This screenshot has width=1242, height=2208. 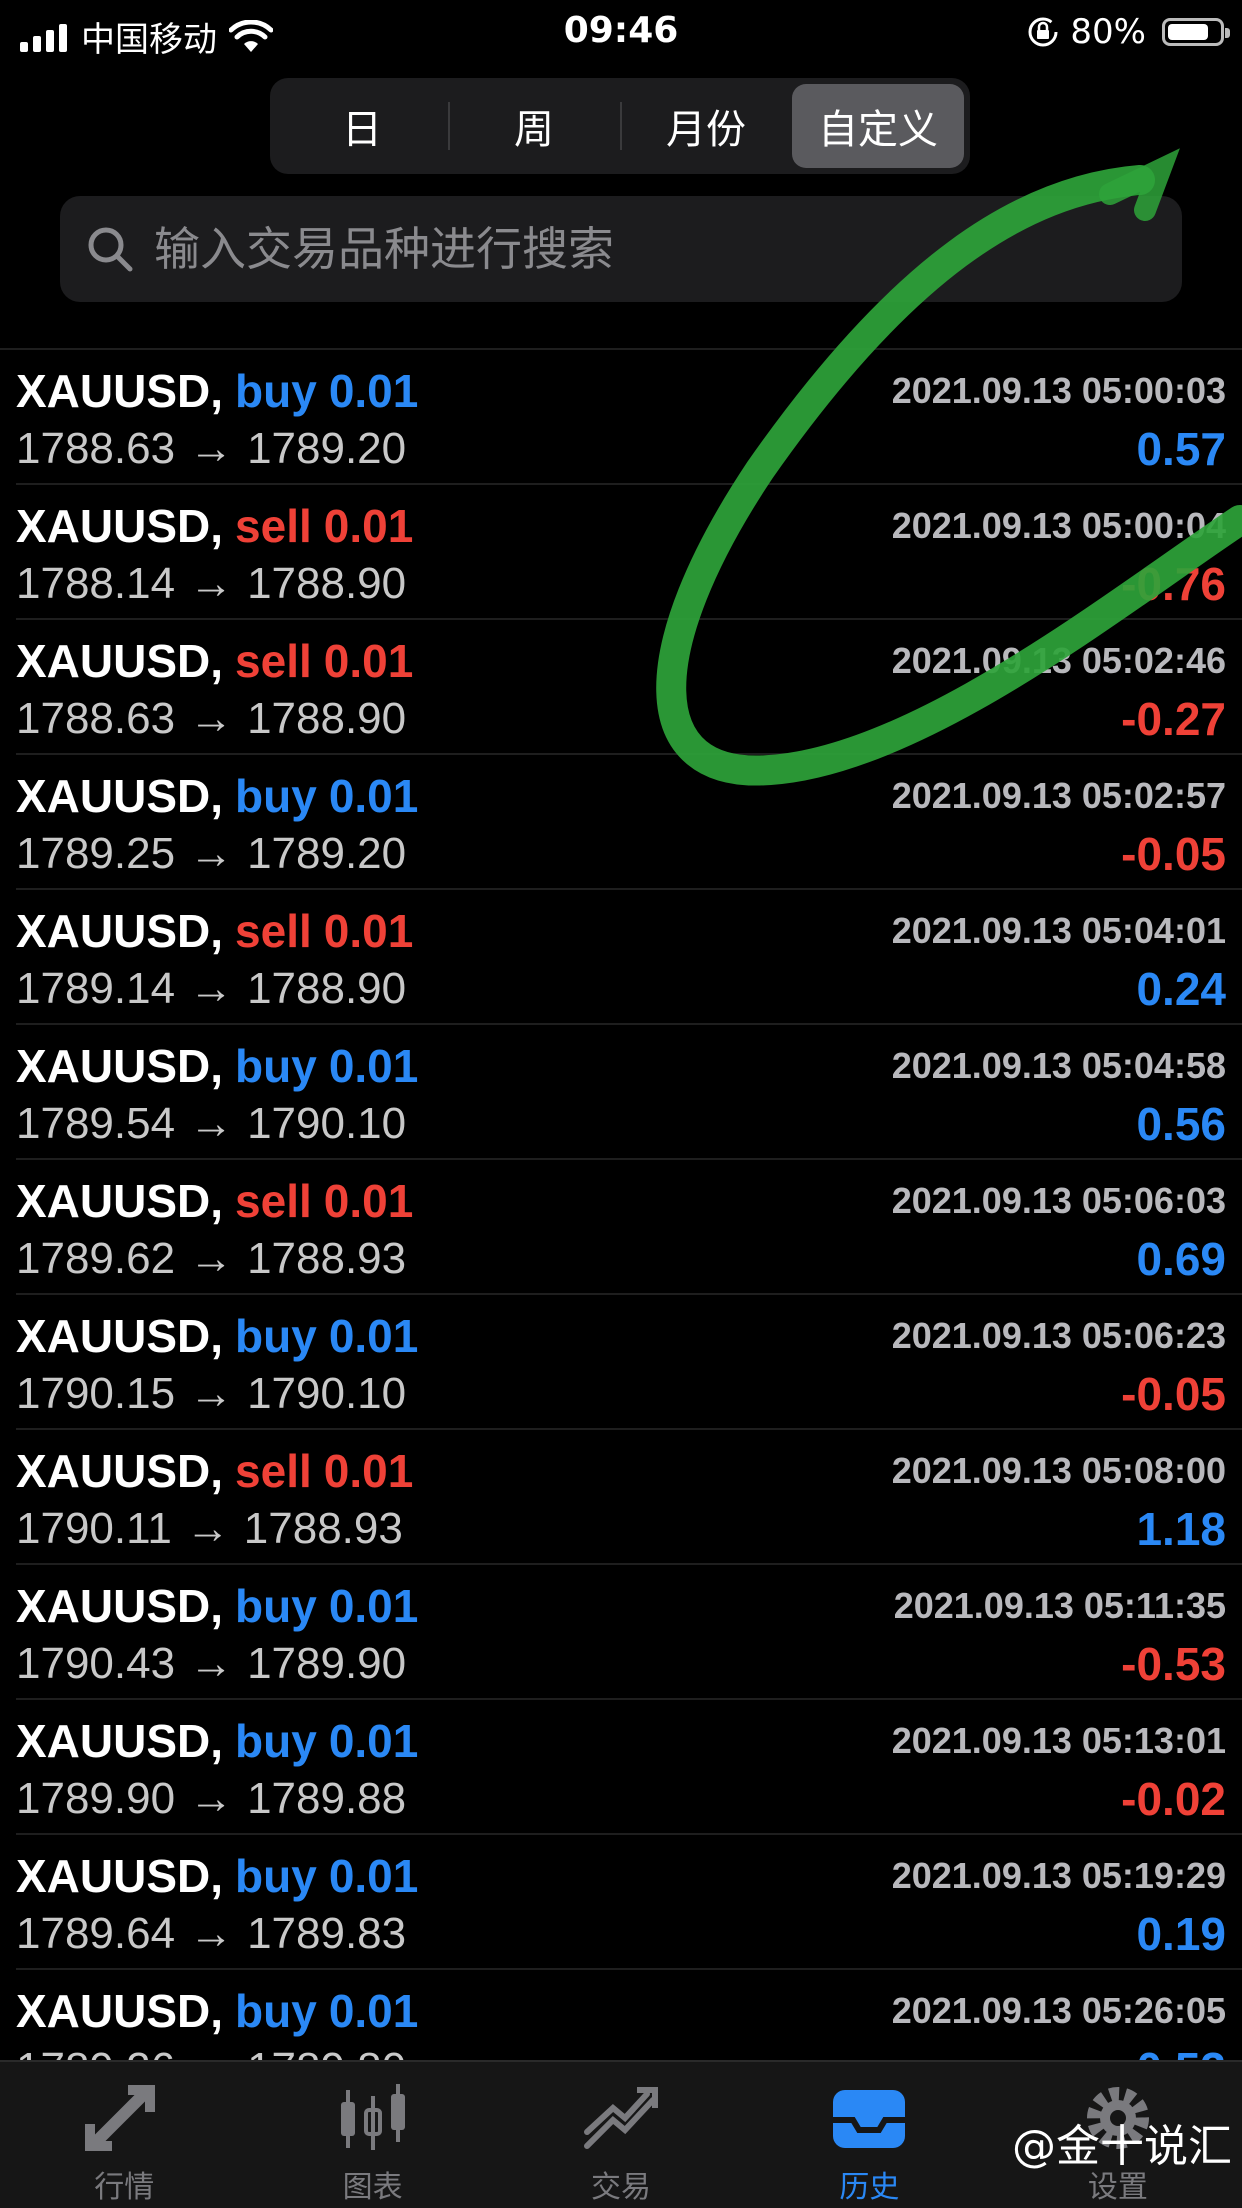 I want to click on profit: -0.27, so click(x=1173, y=719).